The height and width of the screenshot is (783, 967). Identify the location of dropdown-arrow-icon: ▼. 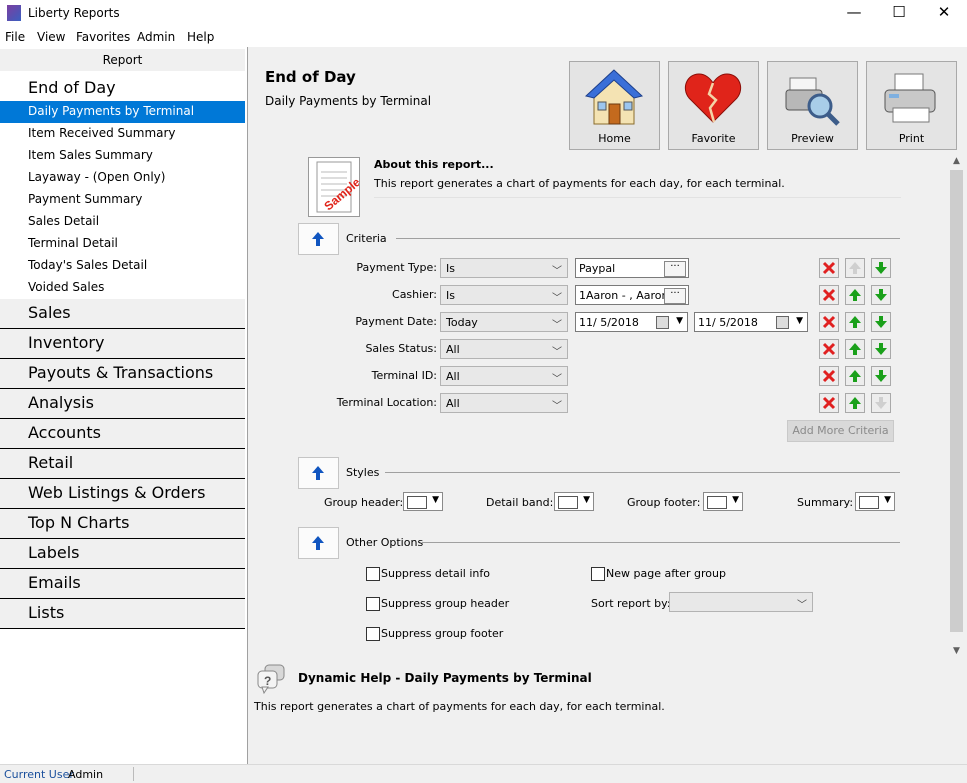
(799, 321).